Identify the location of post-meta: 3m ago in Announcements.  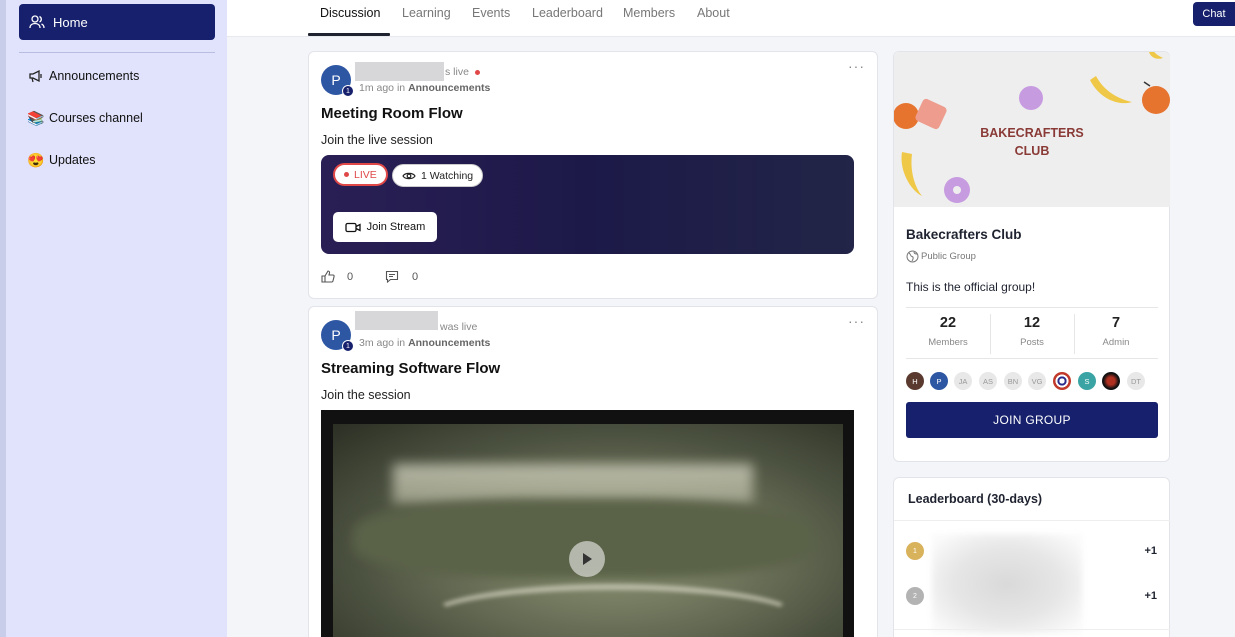
(424, 343).